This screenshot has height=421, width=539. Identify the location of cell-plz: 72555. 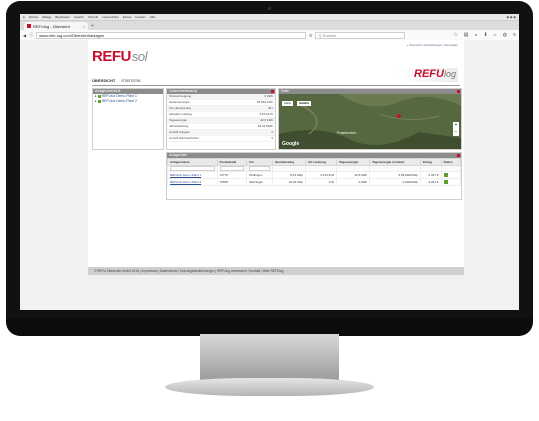
(232, 182).